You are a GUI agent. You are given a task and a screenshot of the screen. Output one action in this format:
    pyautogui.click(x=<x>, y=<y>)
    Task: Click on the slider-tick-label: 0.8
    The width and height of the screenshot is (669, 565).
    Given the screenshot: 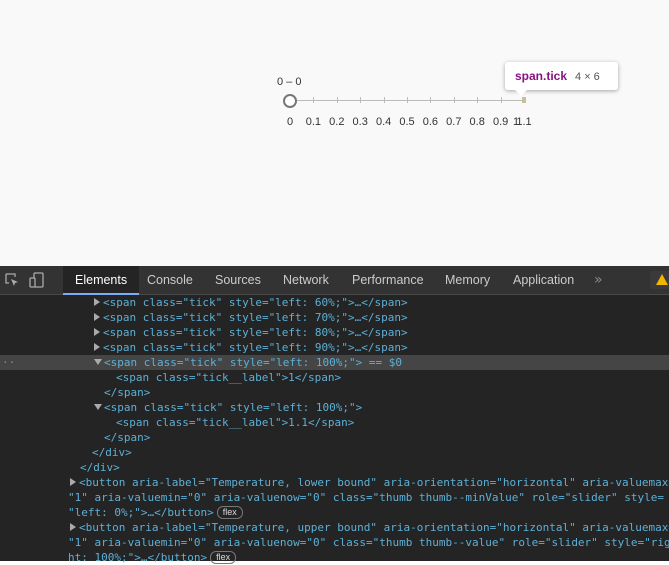 What is the action you would take?
    pyautogui.click(x=477, y=122)
    